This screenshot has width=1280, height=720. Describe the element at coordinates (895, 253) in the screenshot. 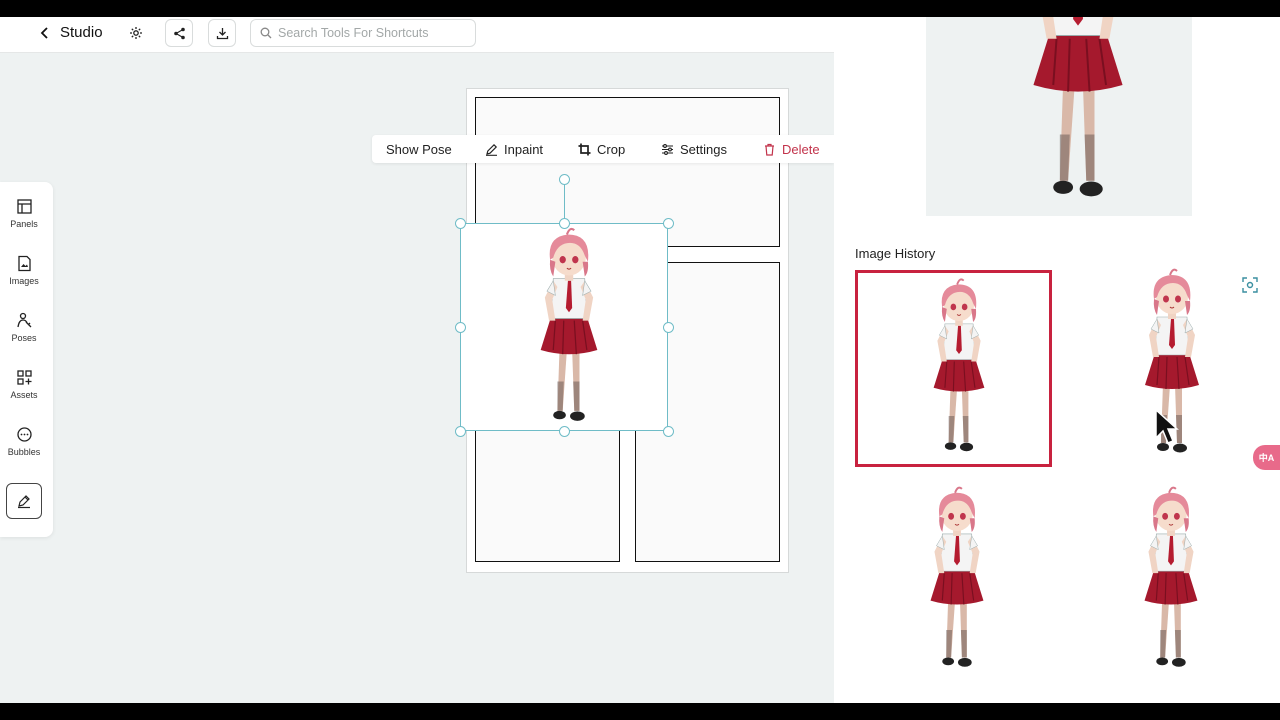

I see `image-history-title: Image History` at that location.